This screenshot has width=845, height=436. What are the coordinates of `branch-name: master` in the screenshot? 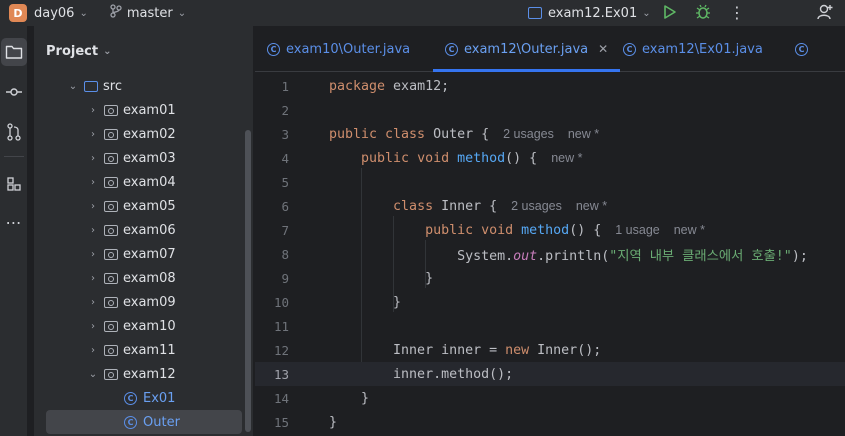 It's located at (149, 13).